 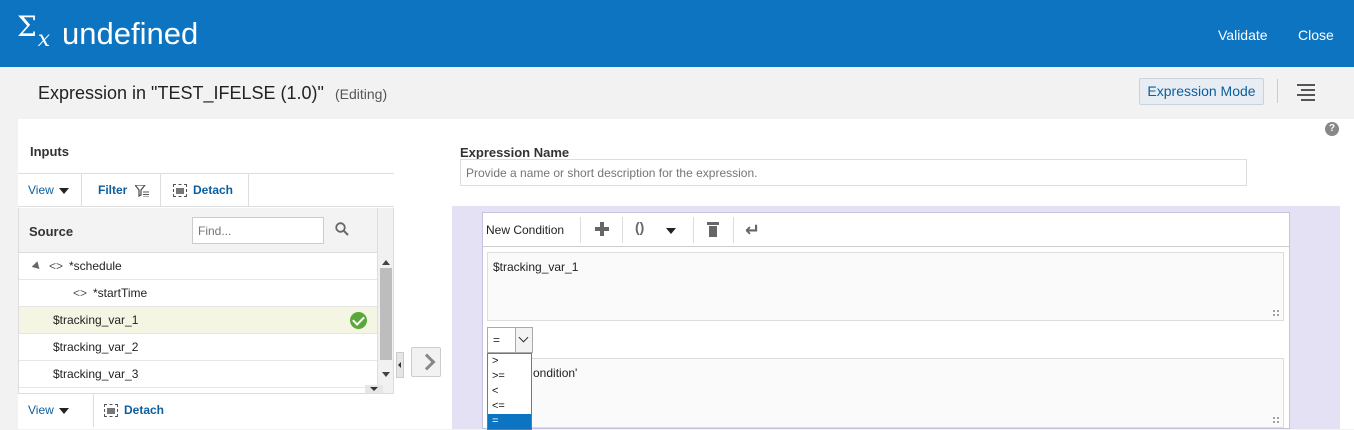 What do you see at coordinates (120, 293) in the screenshot?
I see `tree-row-label: *startTime` at bounding box center [120, 293].